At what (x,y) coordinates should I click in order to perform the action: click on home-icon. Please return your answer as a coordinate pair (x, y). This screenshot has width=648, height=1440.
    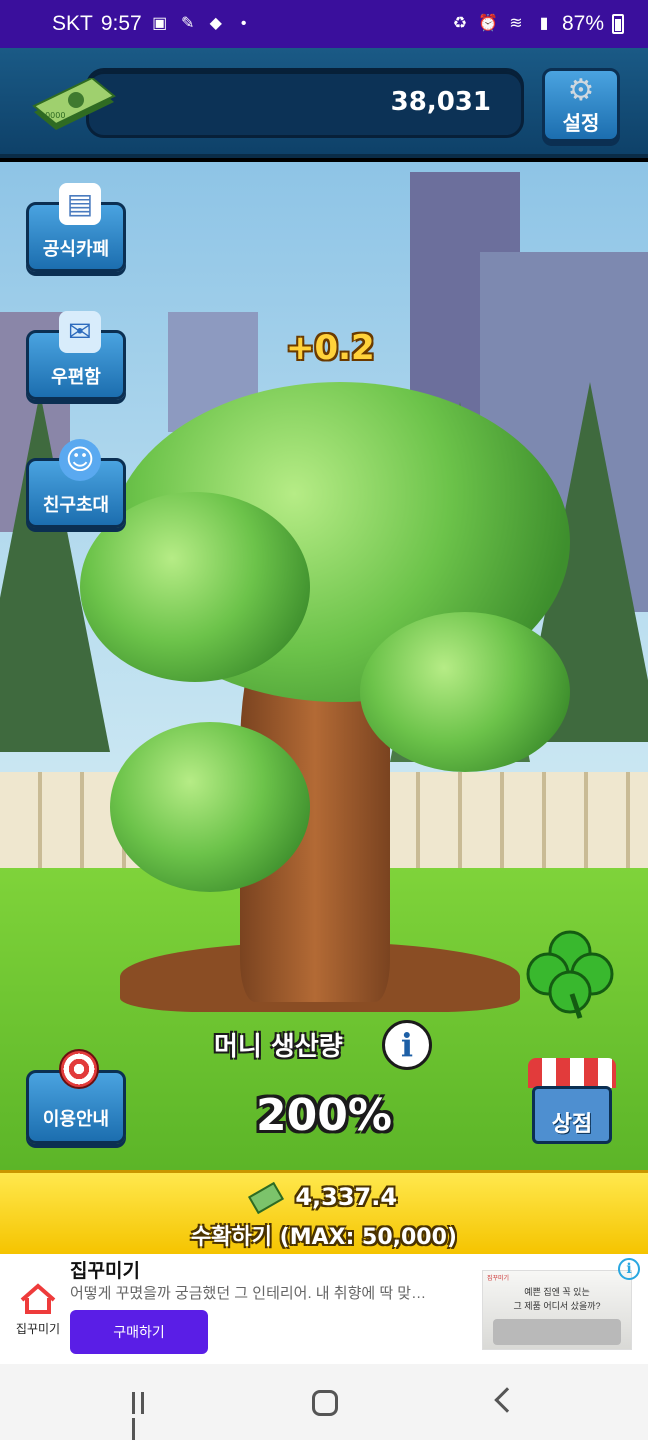
    Looking at the image, I should click on (325, 1403).